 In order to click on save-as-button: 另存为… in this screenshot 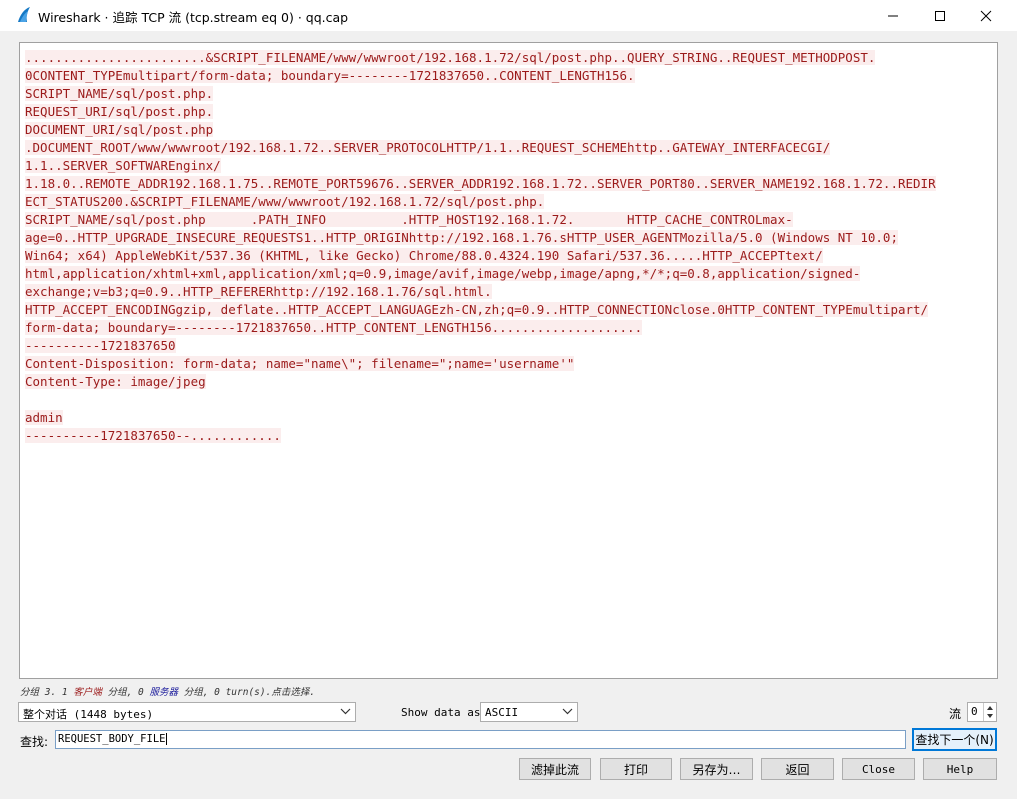, I will do `click(716, 769)`.